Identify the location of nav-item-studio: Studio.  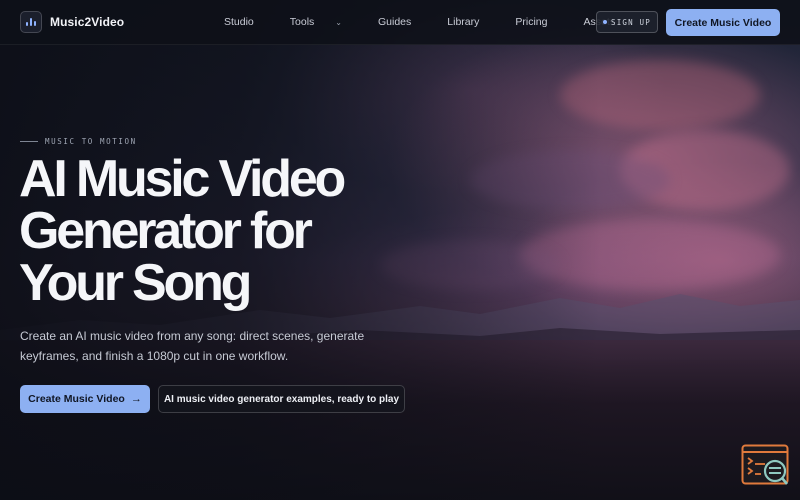
(248, 22).